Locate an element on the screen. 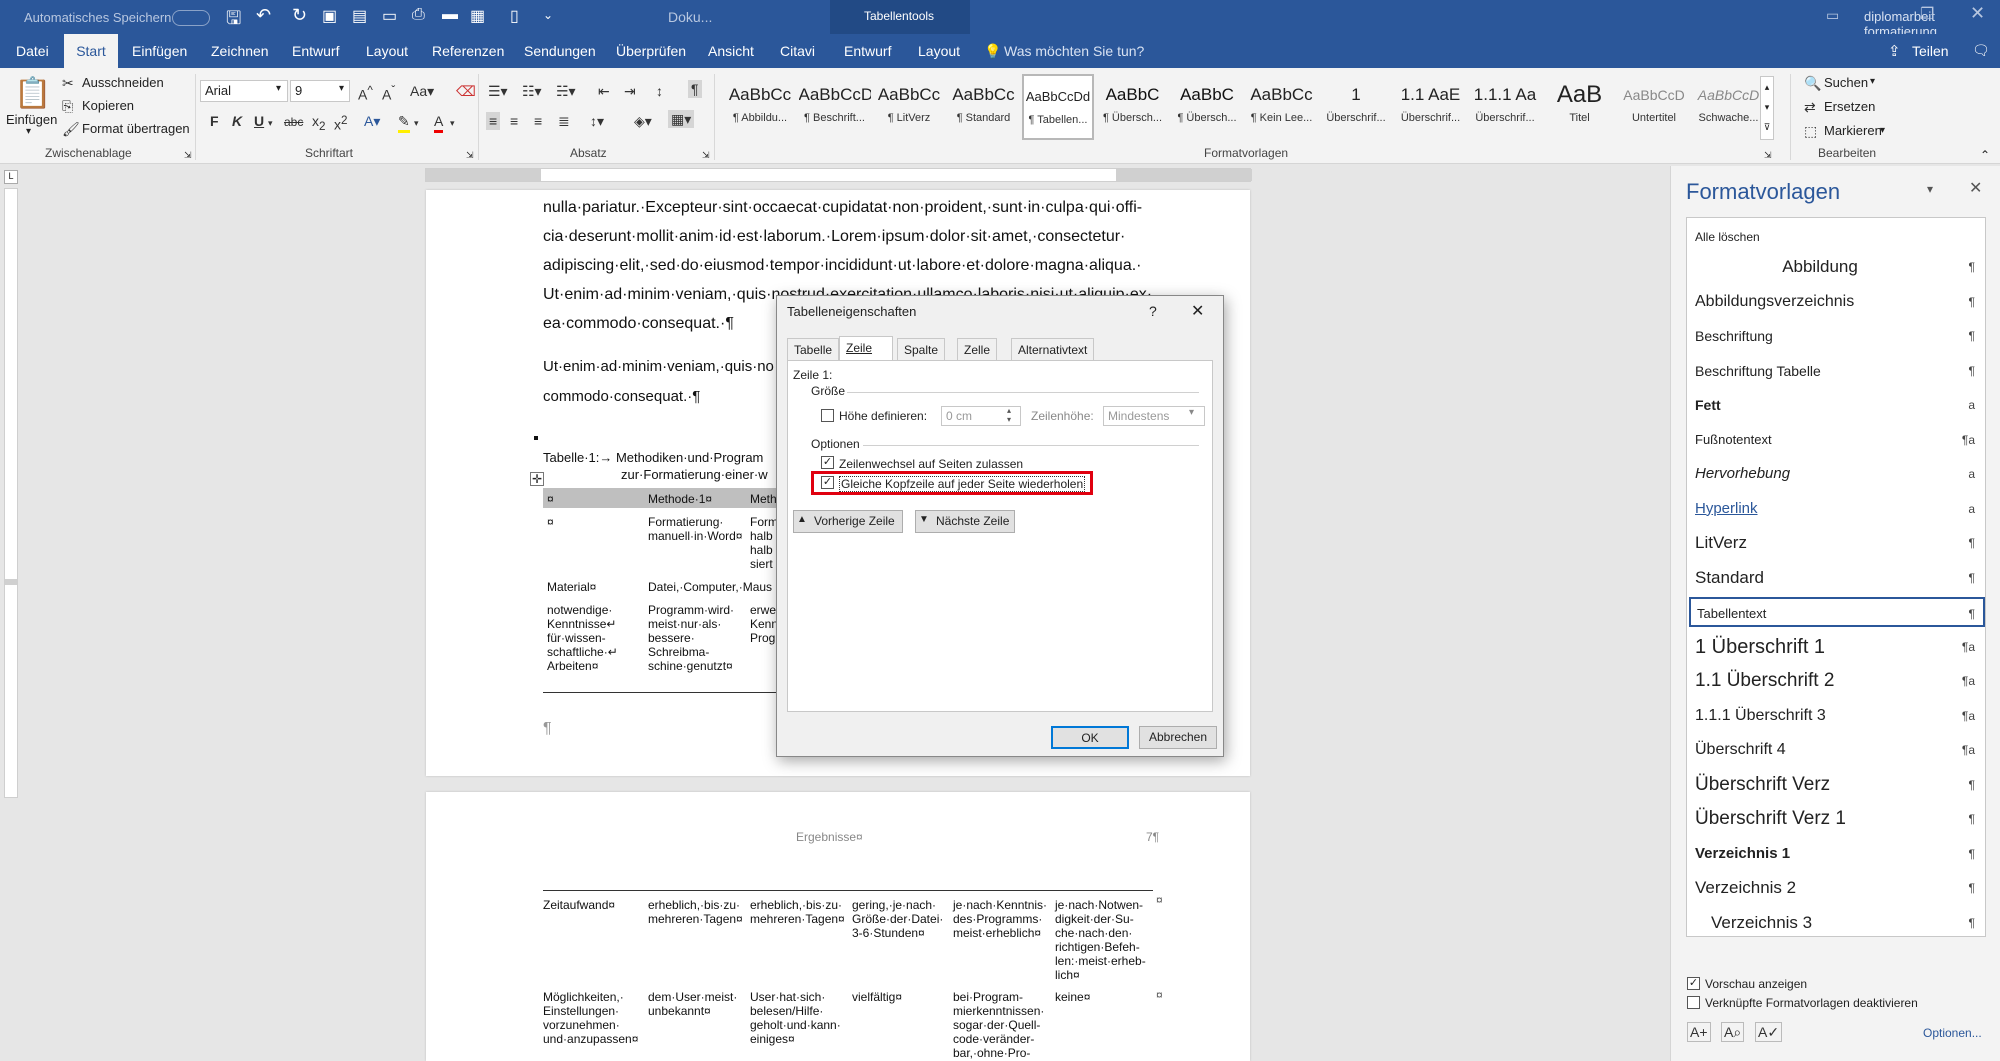  clipboard-launcher-icon: ⇲ is located at coordinates (188, 155).